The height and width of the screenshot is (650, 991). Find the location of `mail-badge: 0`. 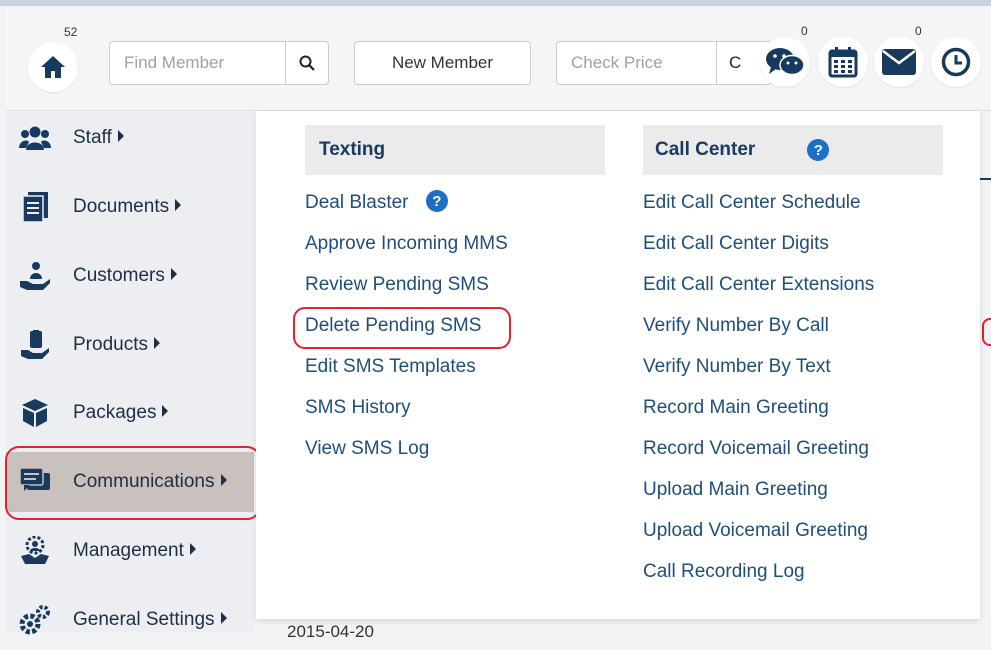

mail-badge: 0 is located at coordinates (918, 31).